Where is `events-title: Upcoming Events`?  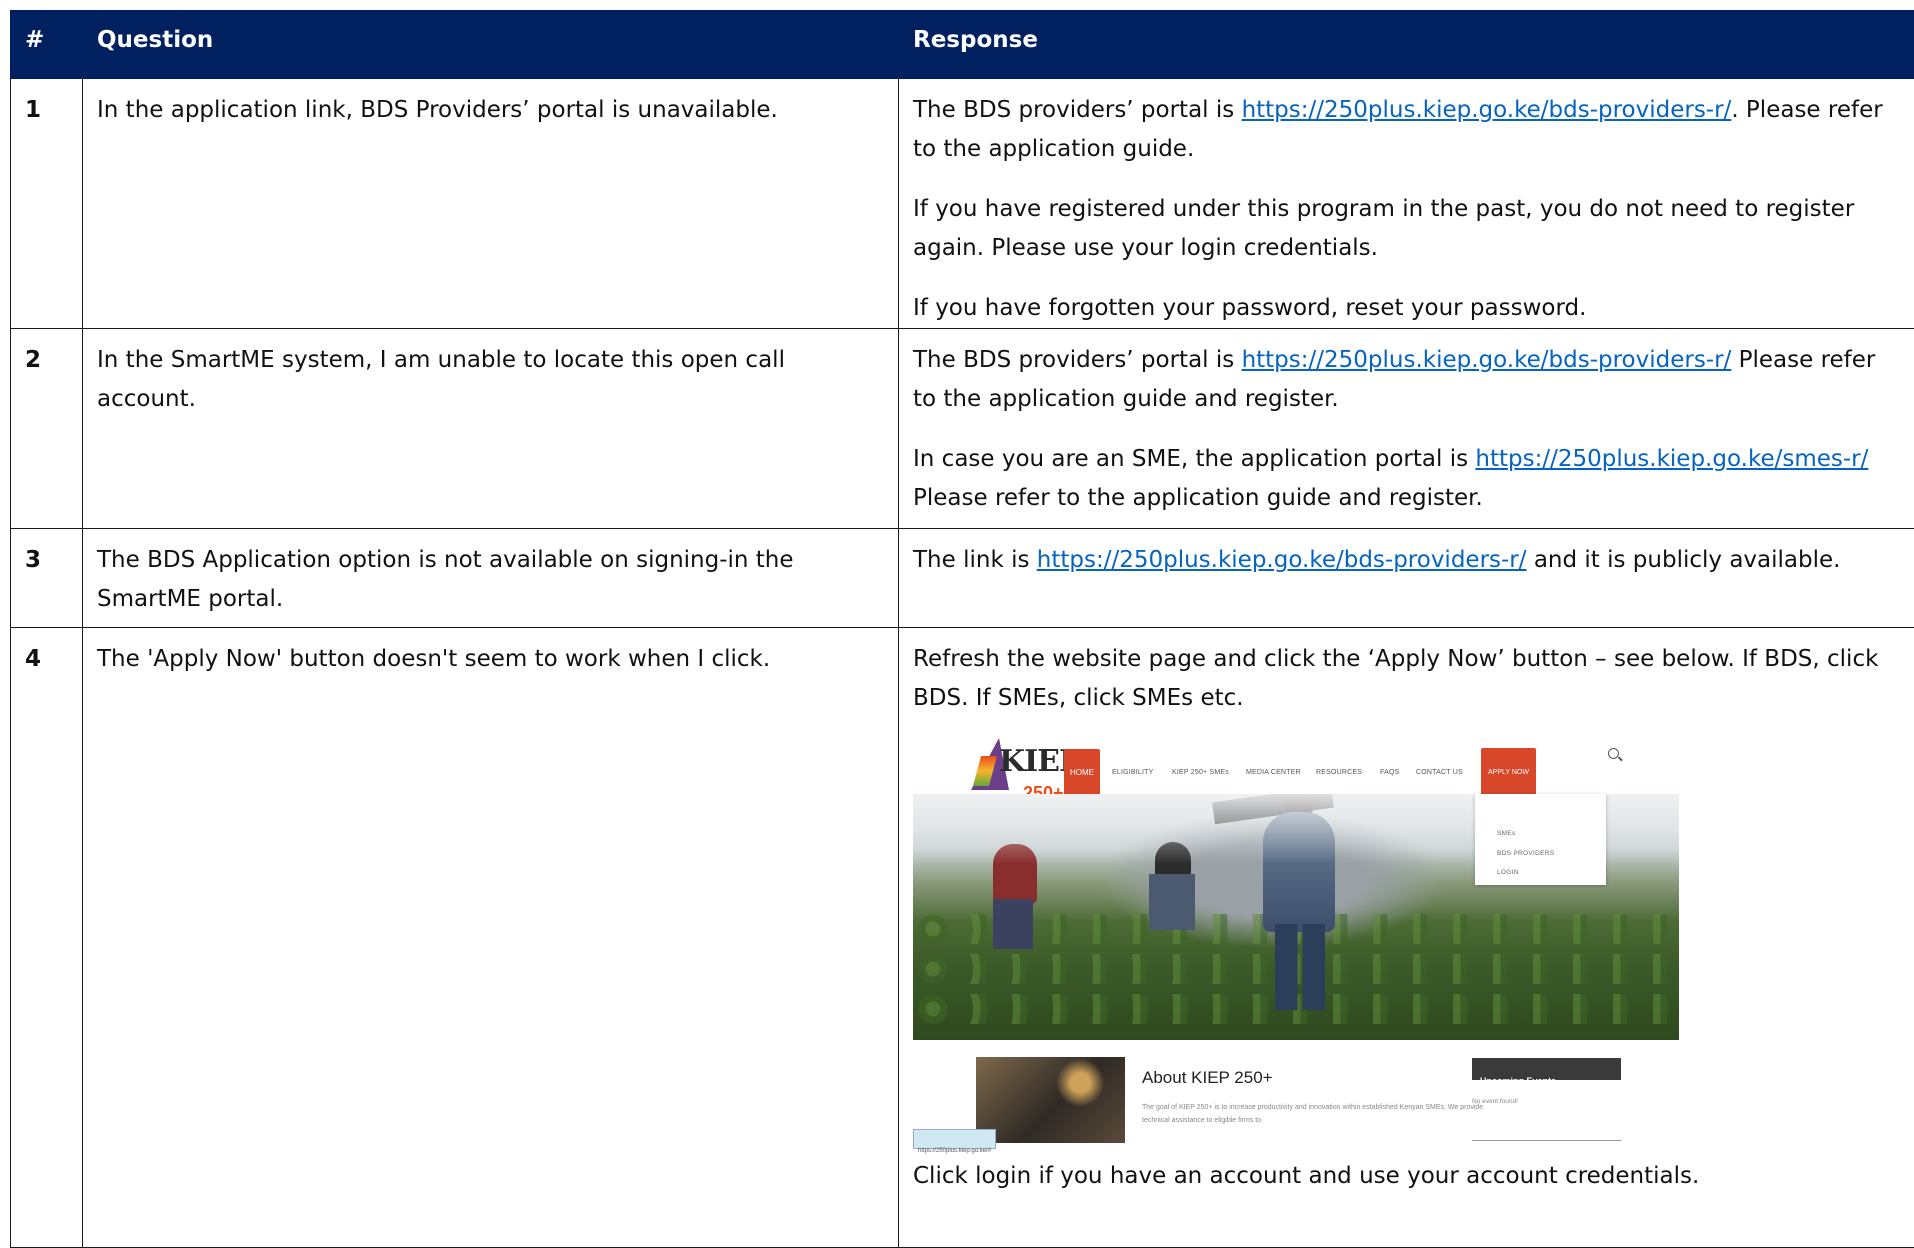
events-title: Upcoming Events is located at coordinates (1546, 1069).